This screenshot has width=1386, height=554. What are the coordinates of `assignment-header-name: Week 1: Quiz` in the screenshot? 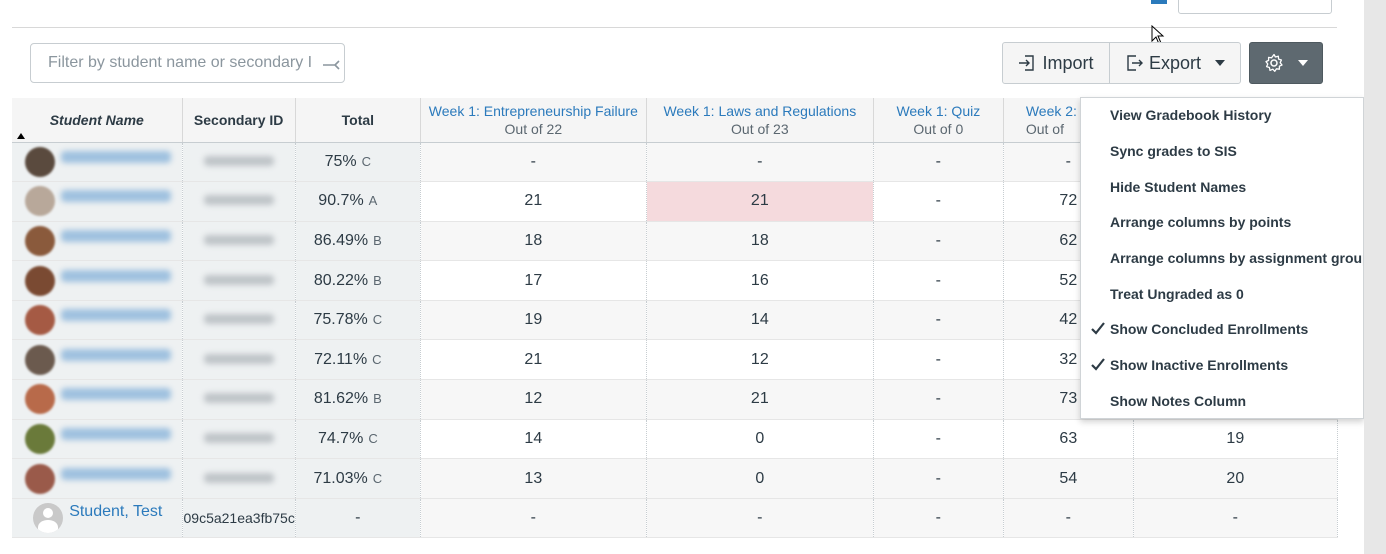 It's located at (938, 111).